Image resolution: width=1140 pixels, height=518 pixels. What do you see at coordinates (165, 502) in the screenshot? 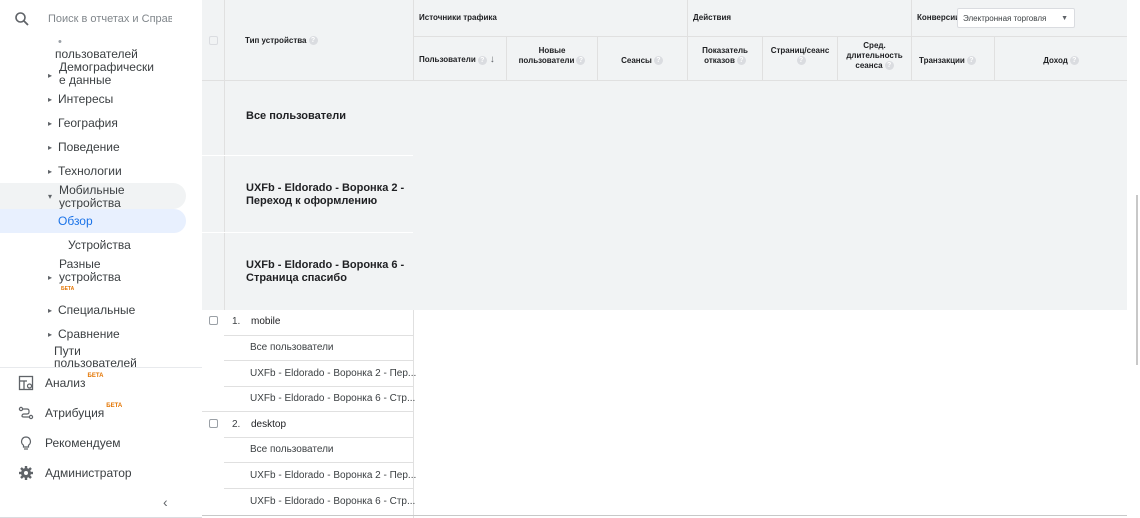
I see `collapse-sidebar-icon: ‹` at bounding box center [165, 502].